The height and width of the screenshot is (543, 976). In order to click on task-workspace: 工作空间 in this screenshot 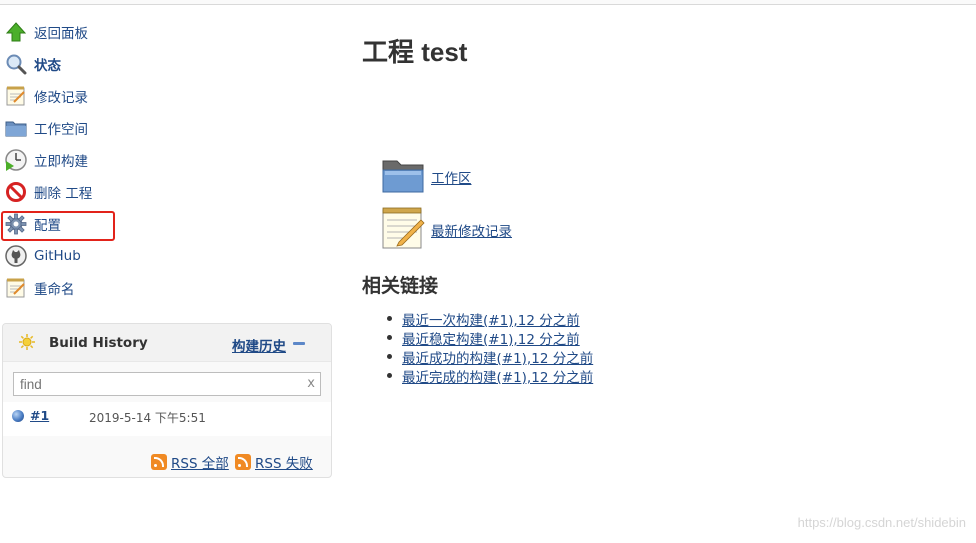, I will do `click(46, 128)`.